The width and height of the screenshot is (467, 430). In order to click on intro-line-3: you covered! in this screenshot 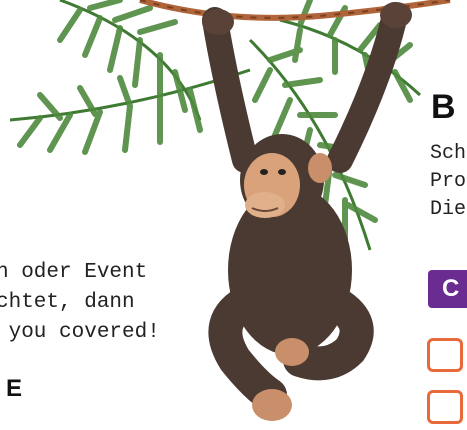, I will do `click(80, 332)`.